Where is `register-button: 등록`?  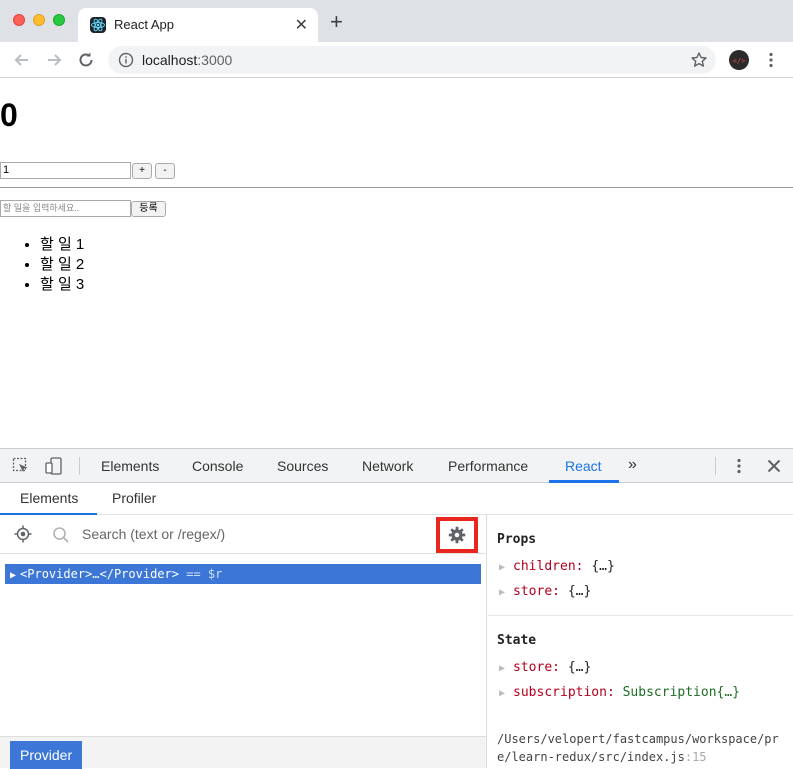
register-button: 등록 is located at coordinates (148, 209).